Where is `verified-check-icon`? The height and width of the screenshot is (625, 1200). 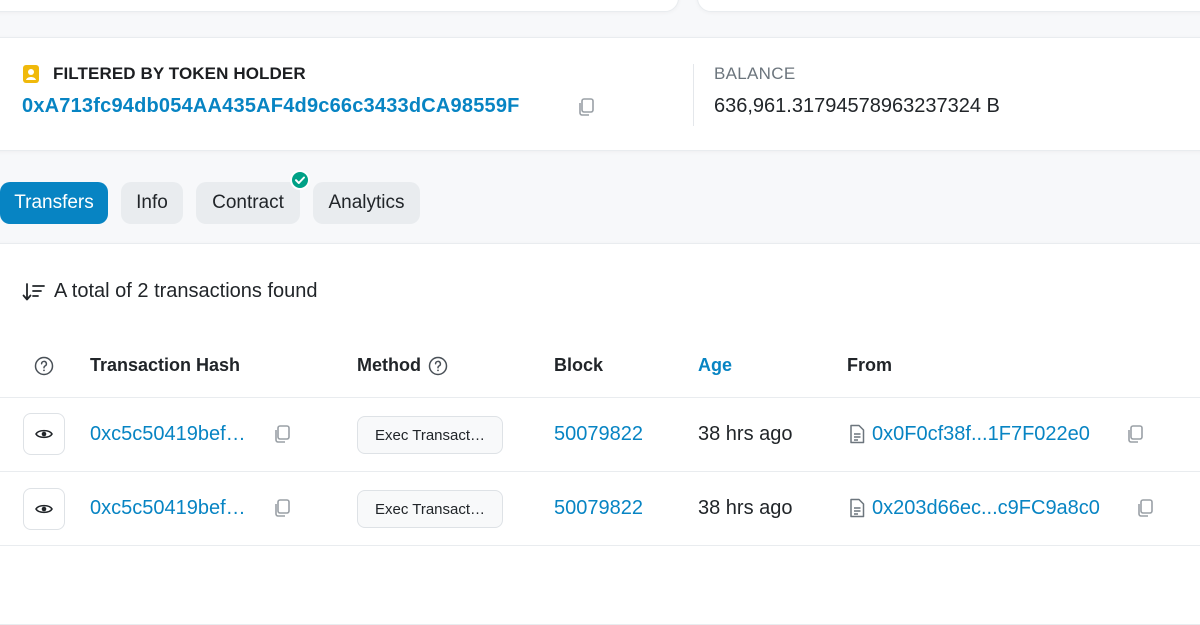
verified-check-icon is located at coordinates (300, 180).